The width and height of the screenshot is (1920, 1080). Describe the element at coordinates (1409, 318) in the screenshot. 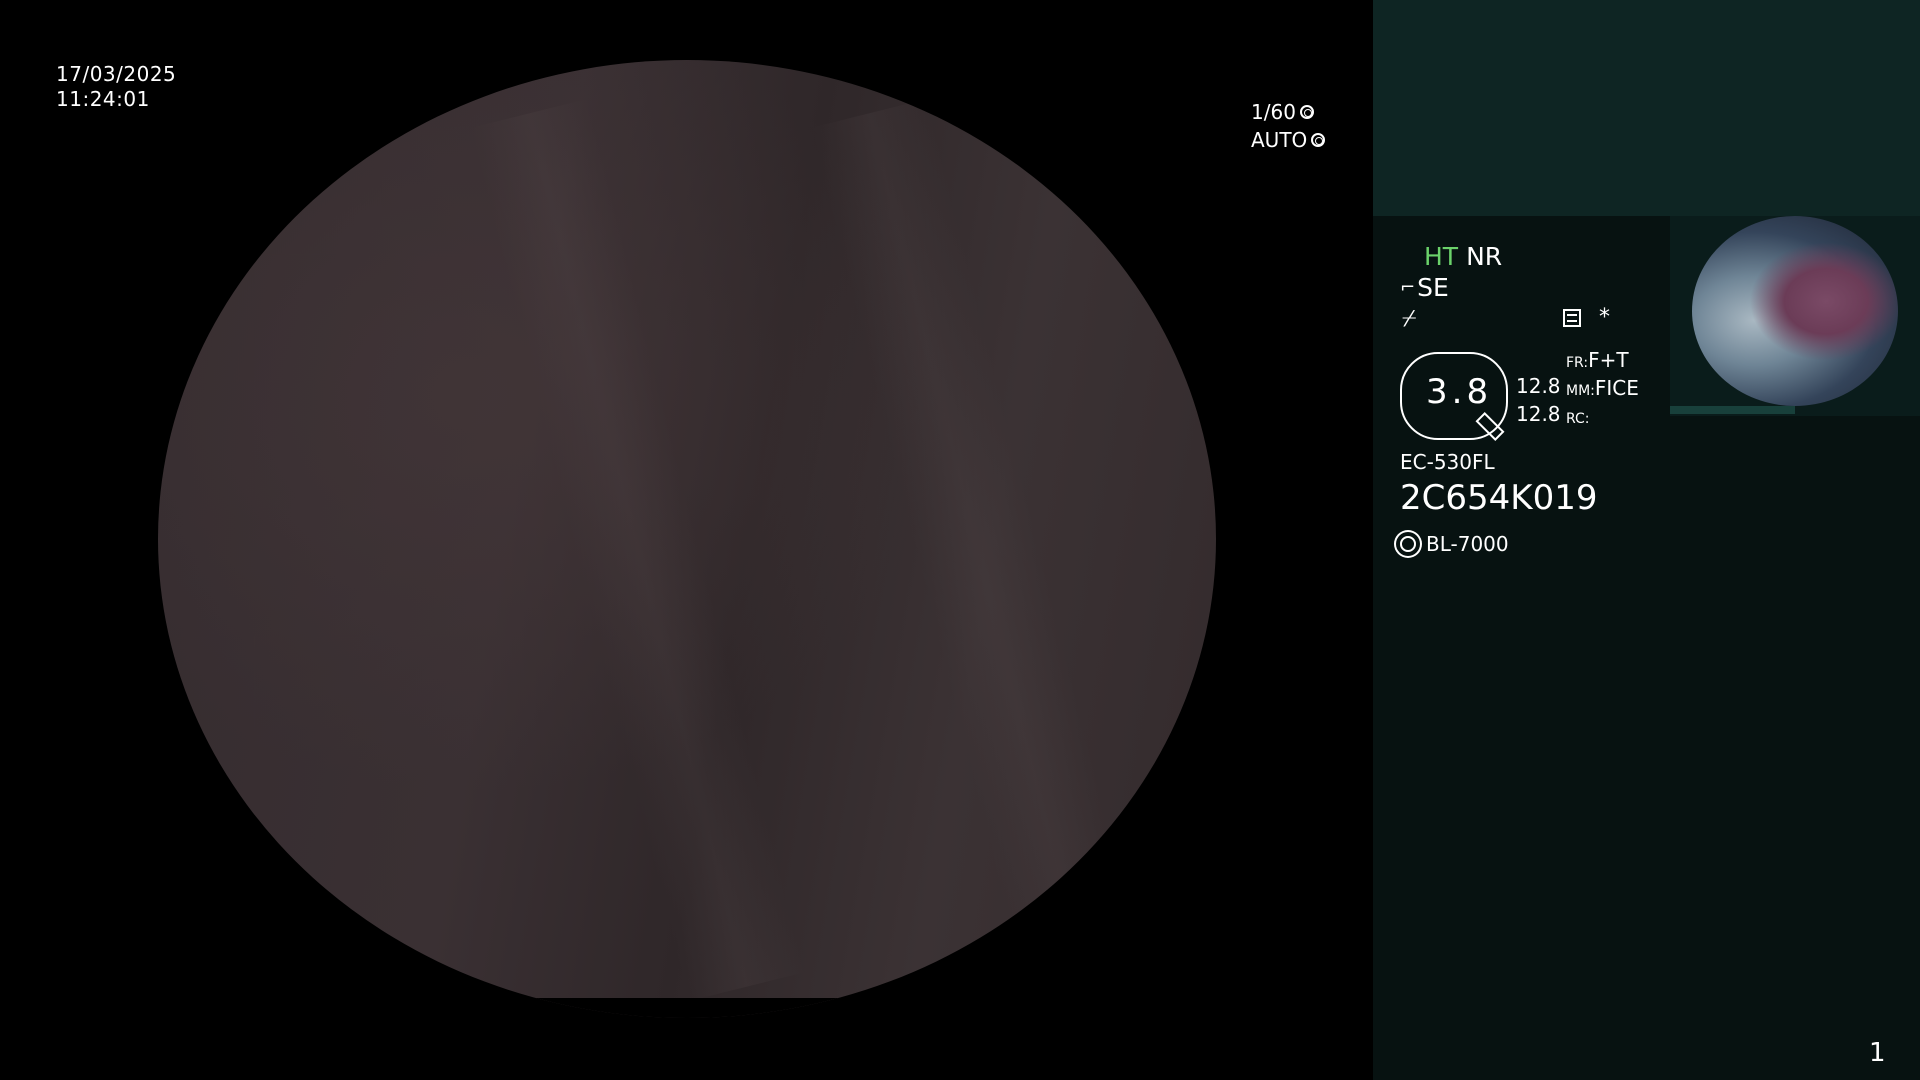

I see `slash-symbol: ⌿` at that location.